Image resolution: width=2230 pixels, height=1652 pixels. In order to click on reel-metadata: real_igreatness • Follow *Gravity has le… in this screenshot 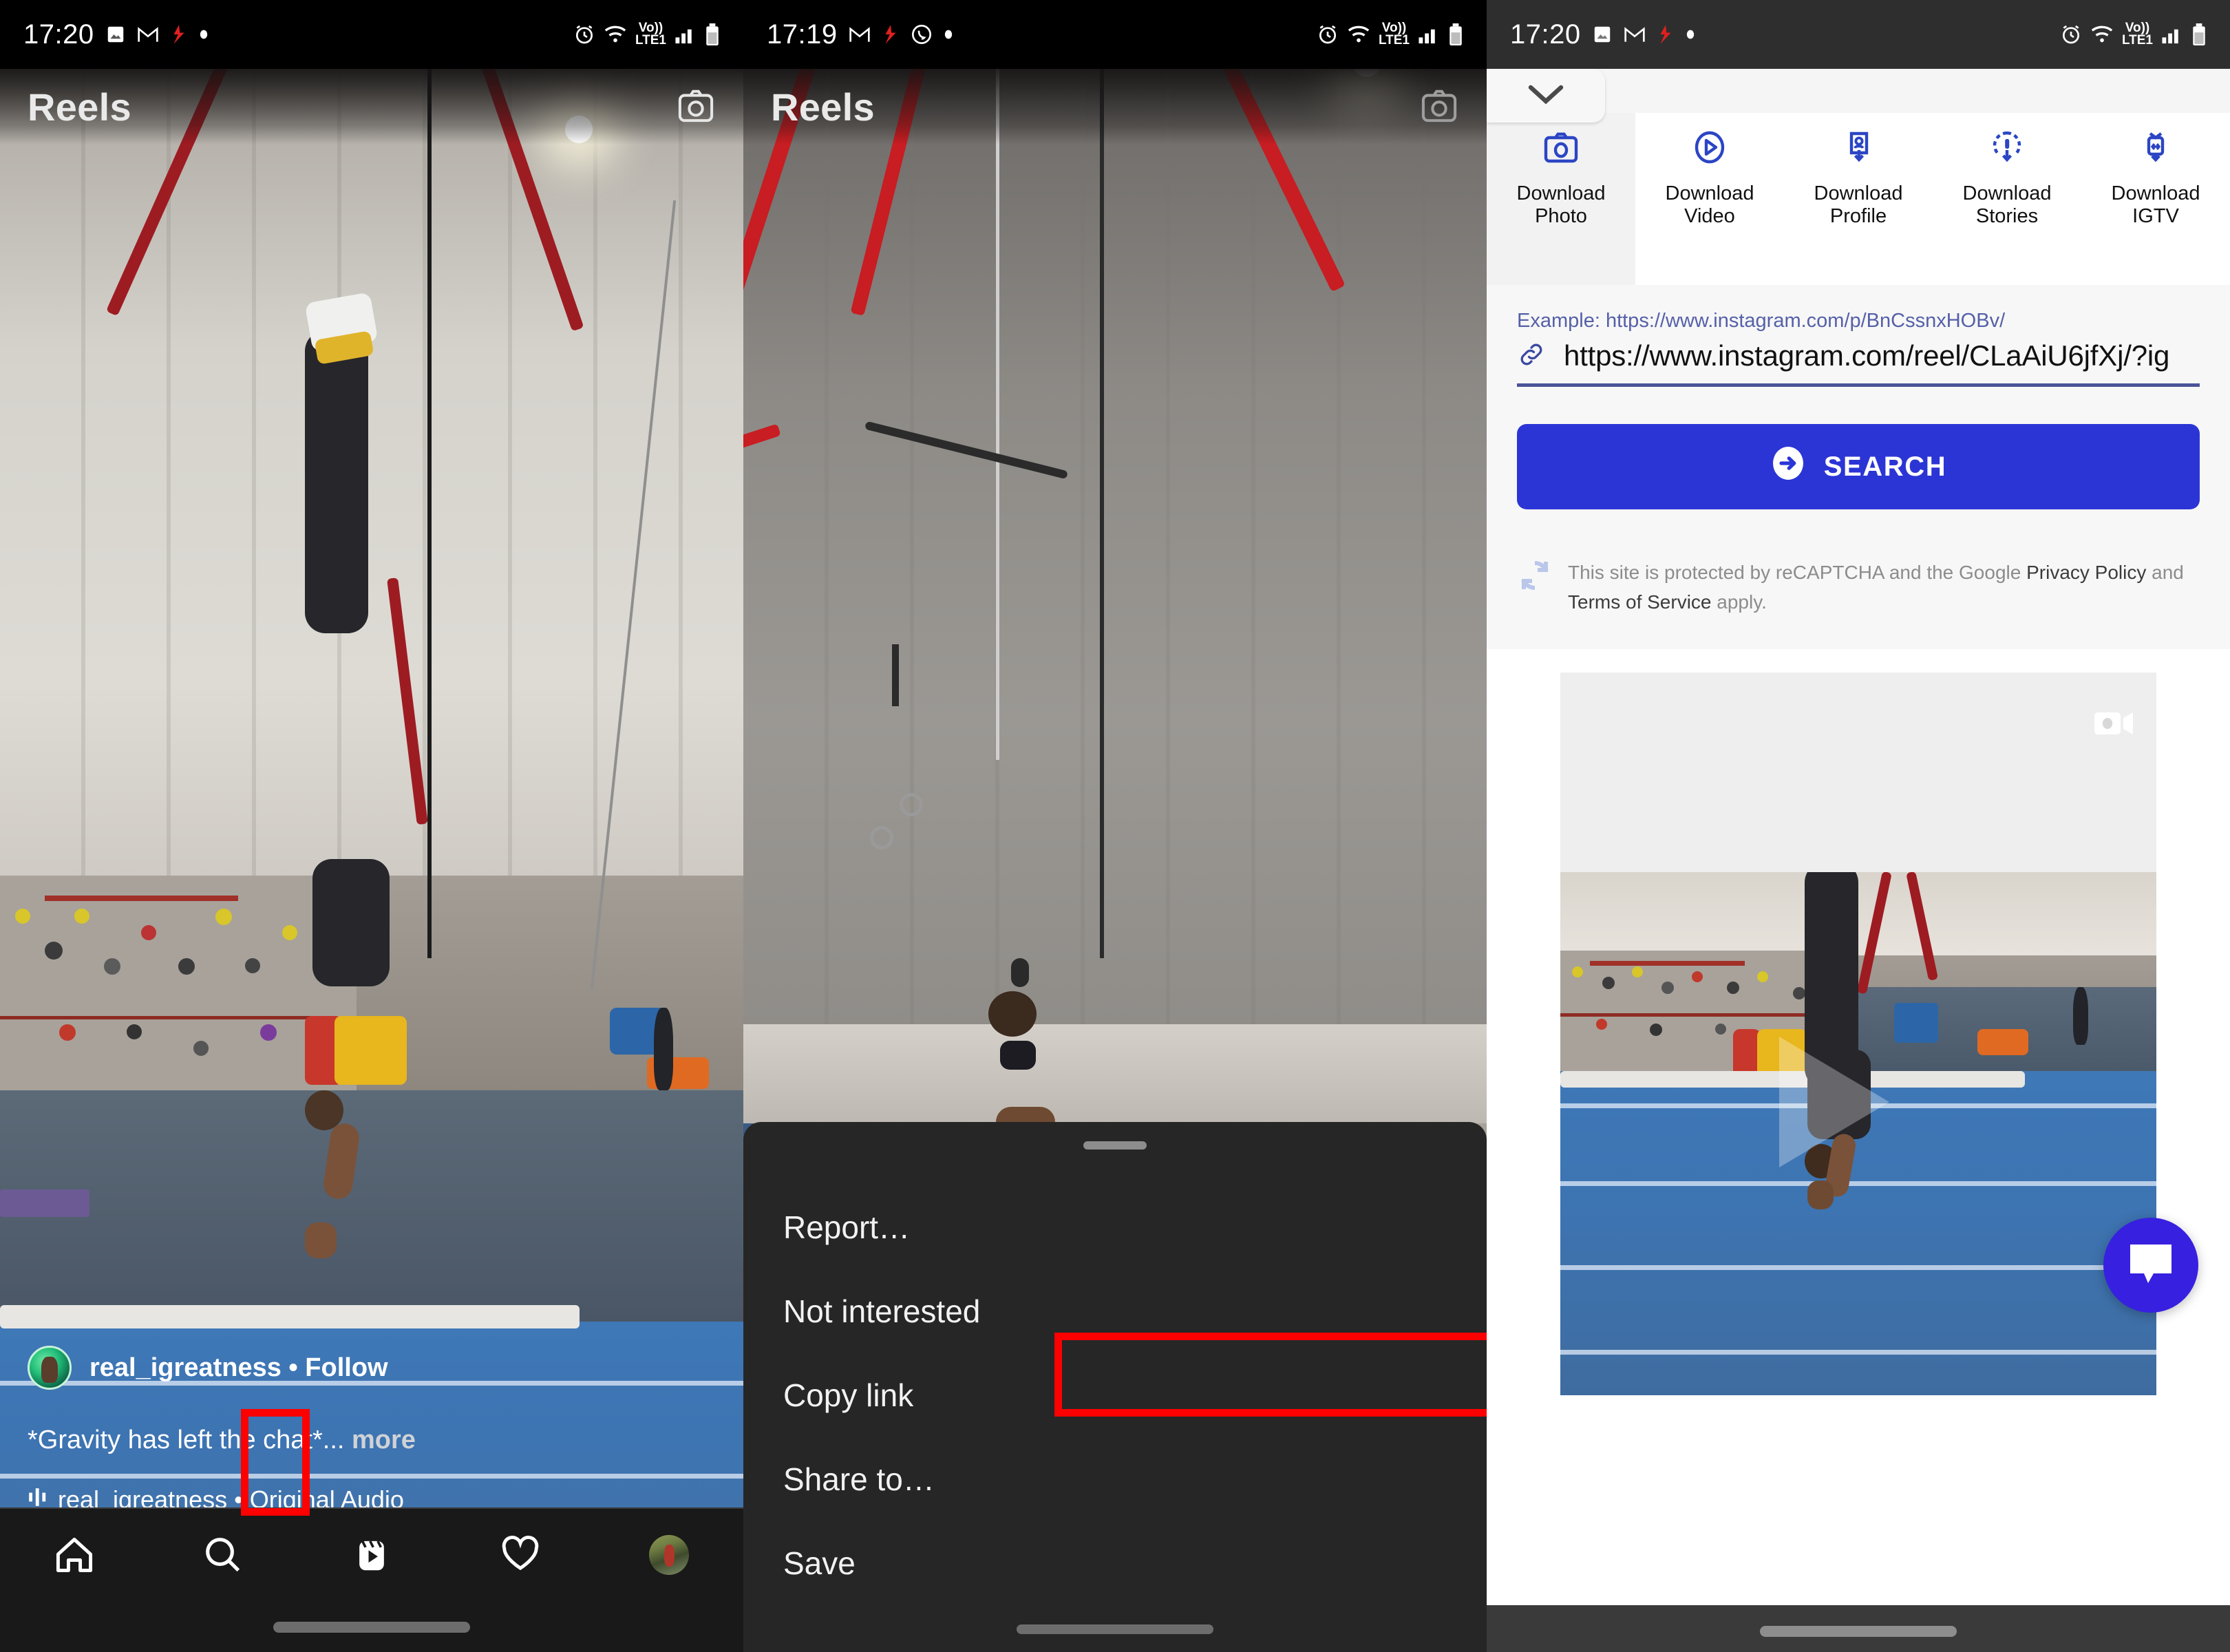, I will do `click(371, 1430)`.